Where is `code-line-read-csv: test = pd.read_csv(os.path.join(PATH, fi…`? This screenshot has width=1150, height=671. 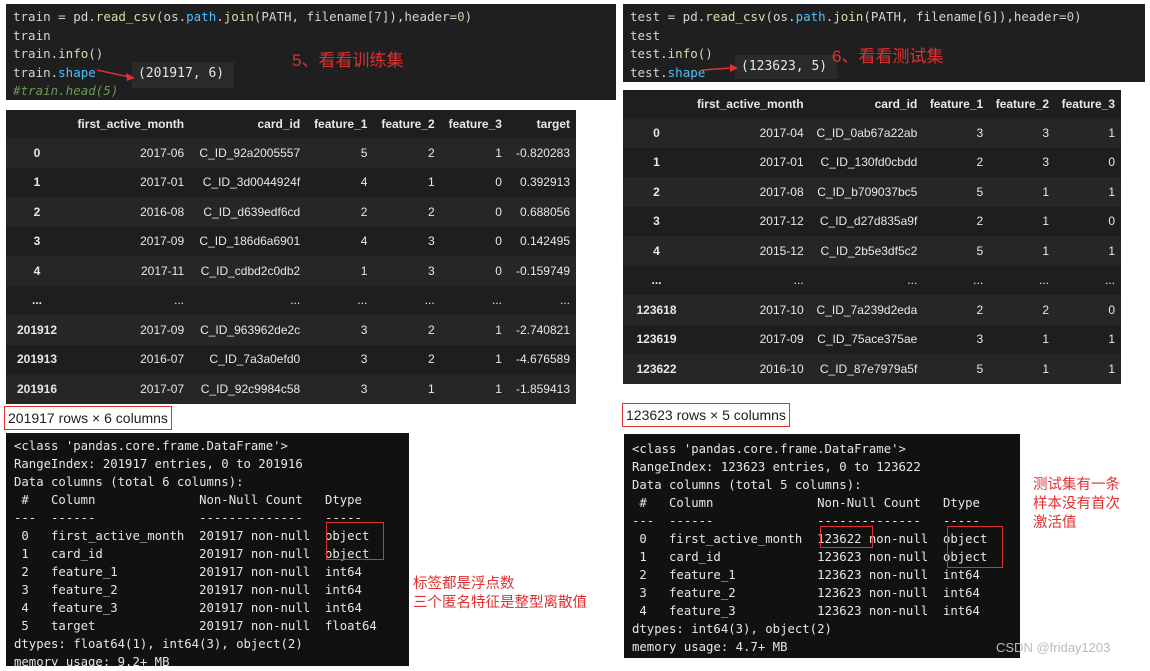
code-line-read-csv: test = pd.read_csv(os.path.join(PATH, fi… is located at coordinates (856, 16).